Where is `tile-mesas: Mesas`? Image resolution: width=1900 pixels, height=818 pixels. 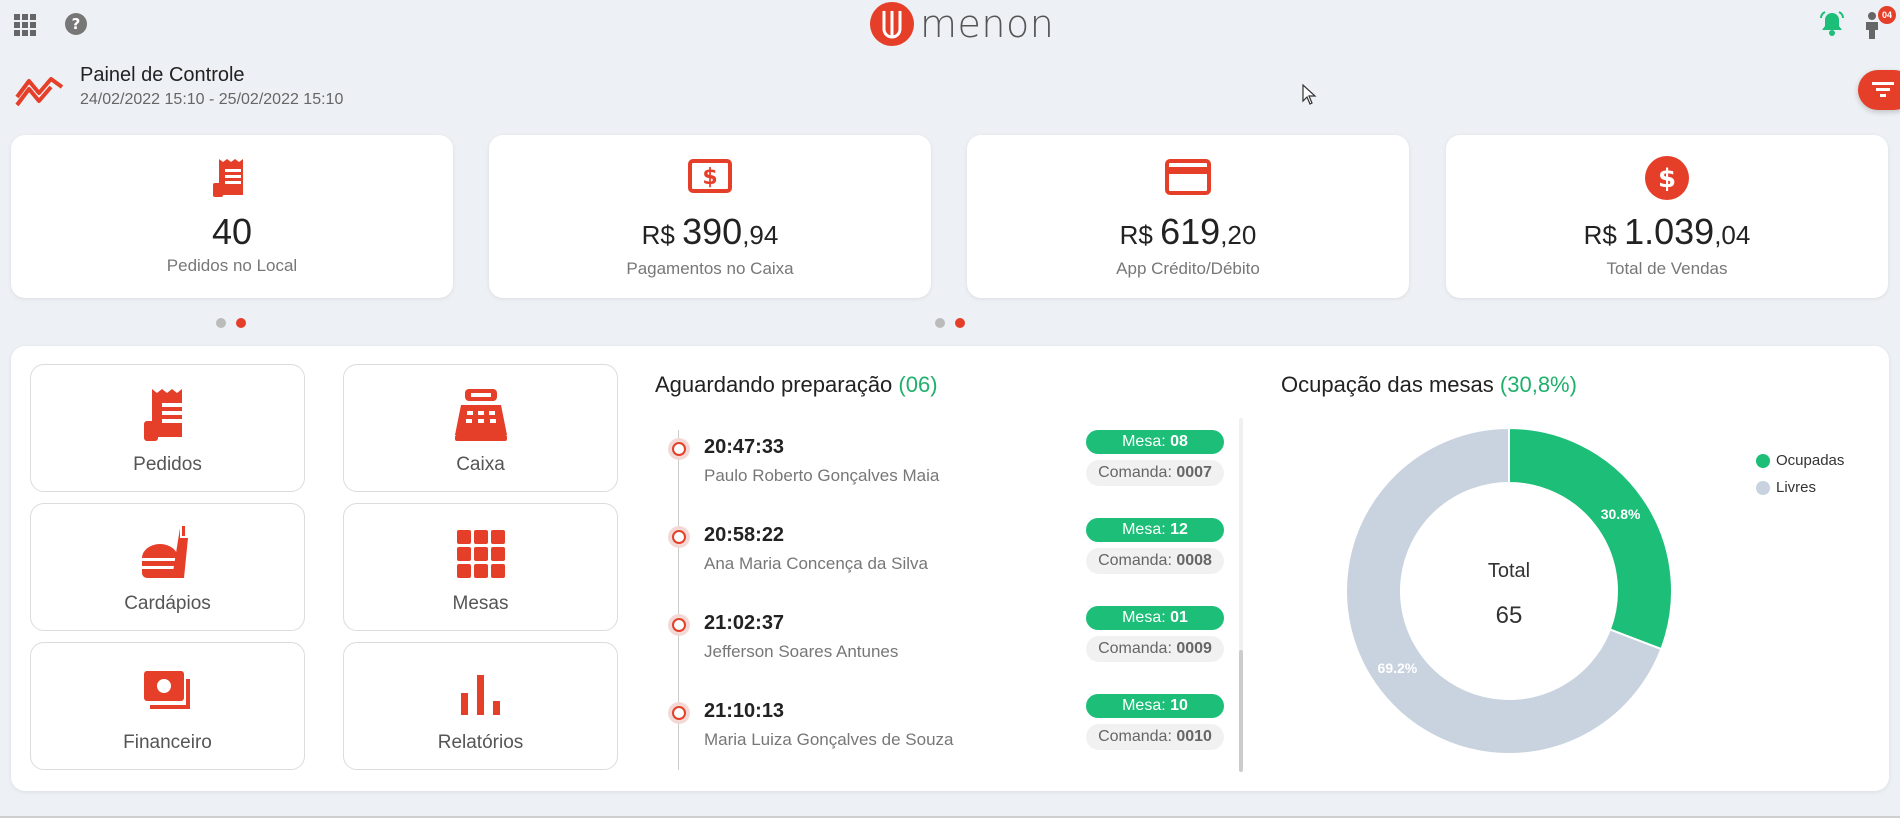
tile-mesas: Mesas is located at coordinates (480, 567).